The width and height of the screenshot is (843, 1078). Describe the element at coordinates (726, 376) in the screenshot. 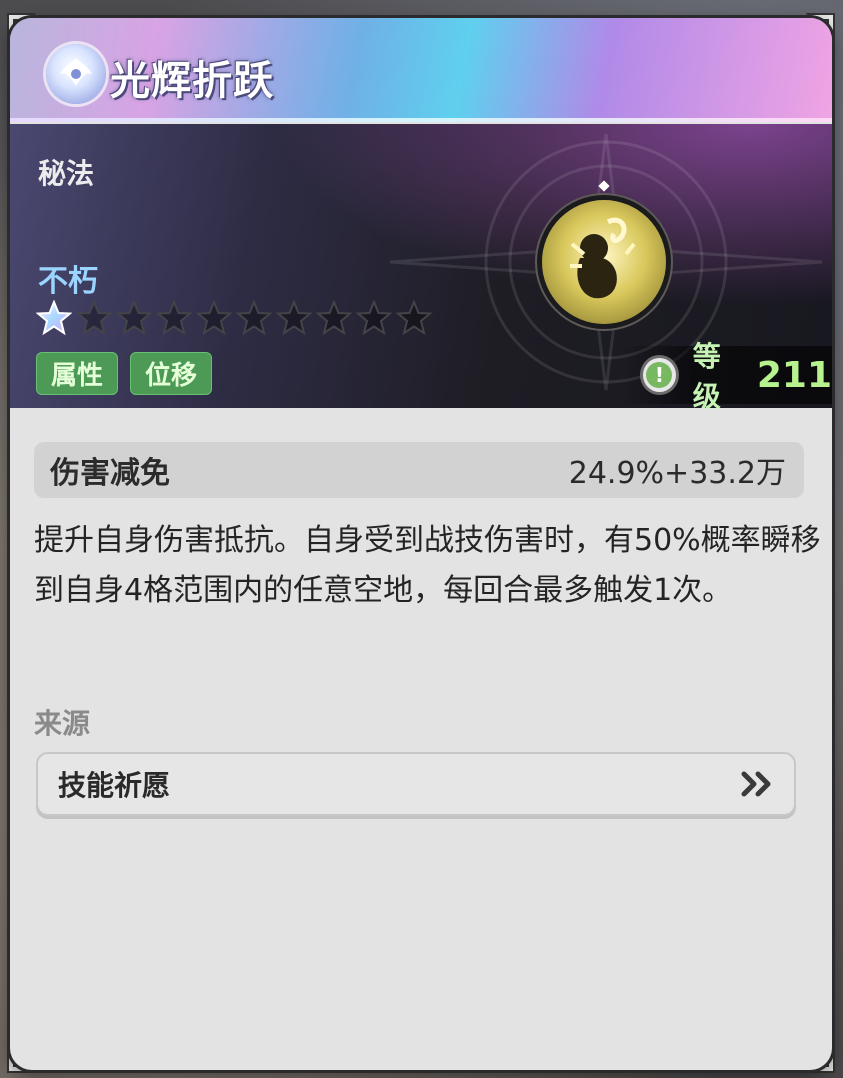

I see `level-indicator: ! 等级 211` at that location.